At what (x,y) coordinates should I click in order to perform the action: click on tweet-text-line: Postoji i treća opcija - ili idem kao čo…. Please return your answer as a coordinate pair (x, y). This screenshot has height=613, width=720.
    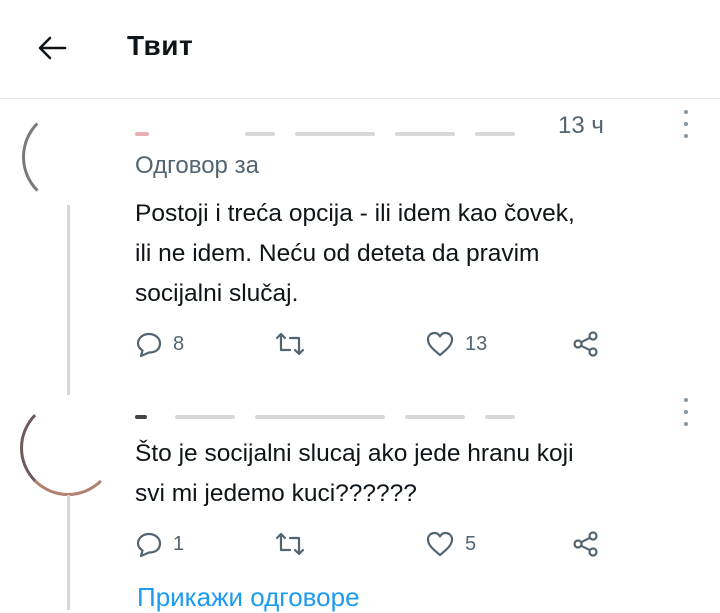
    Looking at the image, I should click on (355, 213).